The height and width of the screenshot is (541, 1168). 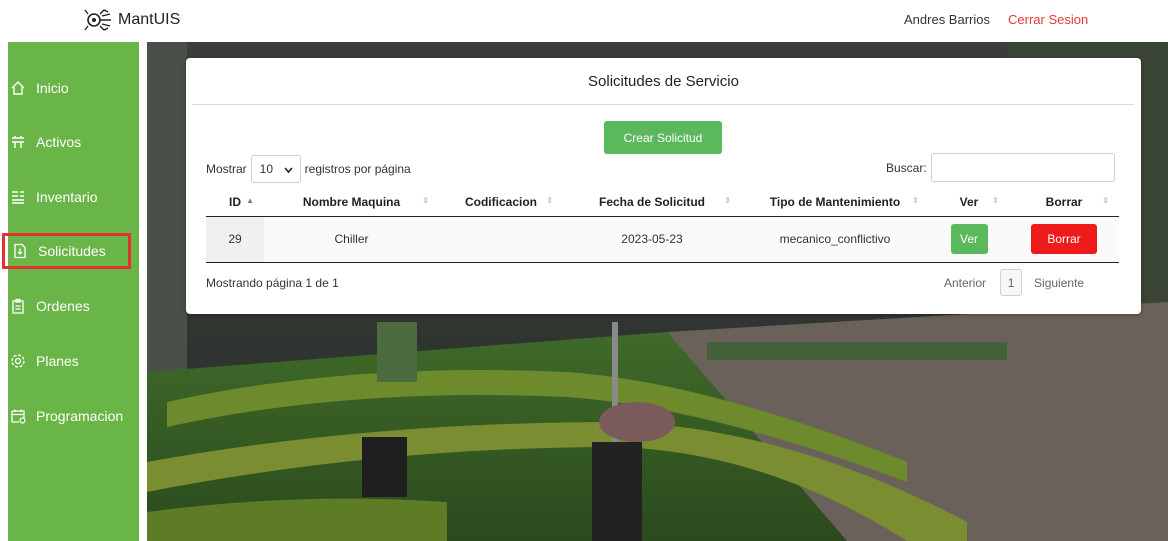 I want to click on search-label: Buscar:, so click(x=906, y=167).